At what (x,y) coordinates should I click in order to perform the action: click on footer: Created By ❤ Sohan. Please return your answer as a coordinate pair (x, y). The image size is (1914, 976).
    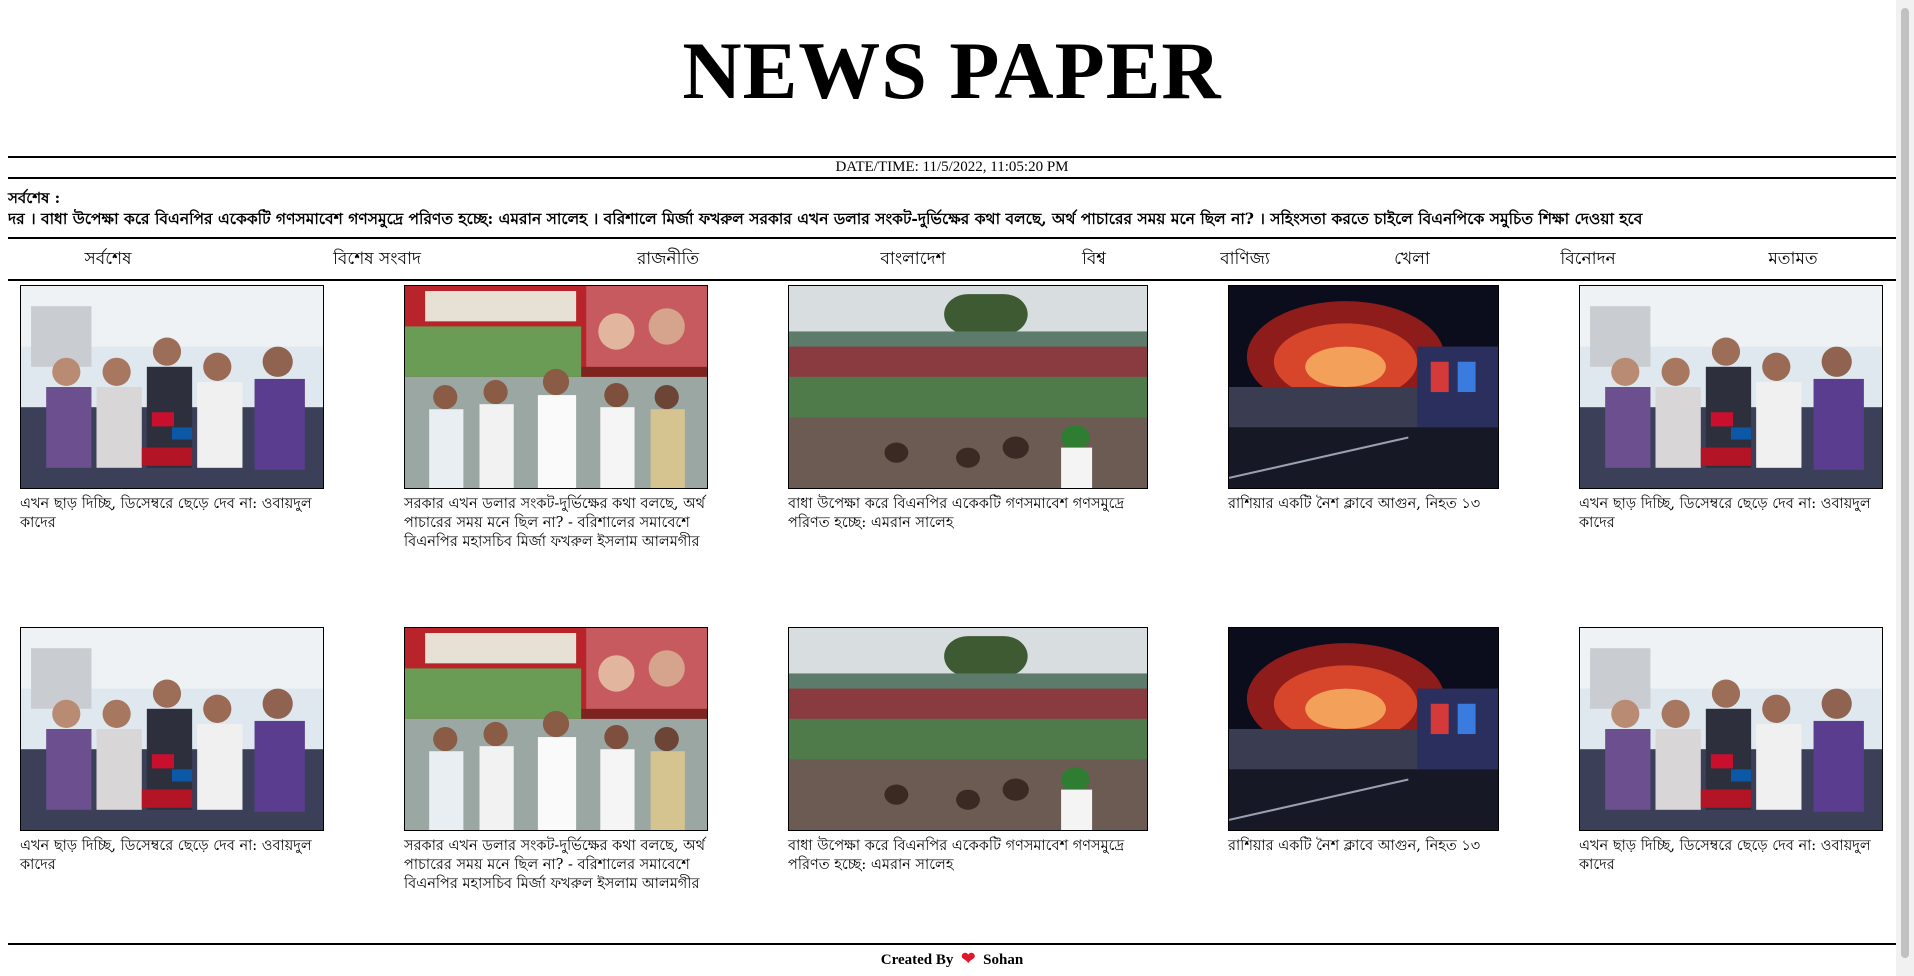
    Looking at the image, I should click on (952, 956).